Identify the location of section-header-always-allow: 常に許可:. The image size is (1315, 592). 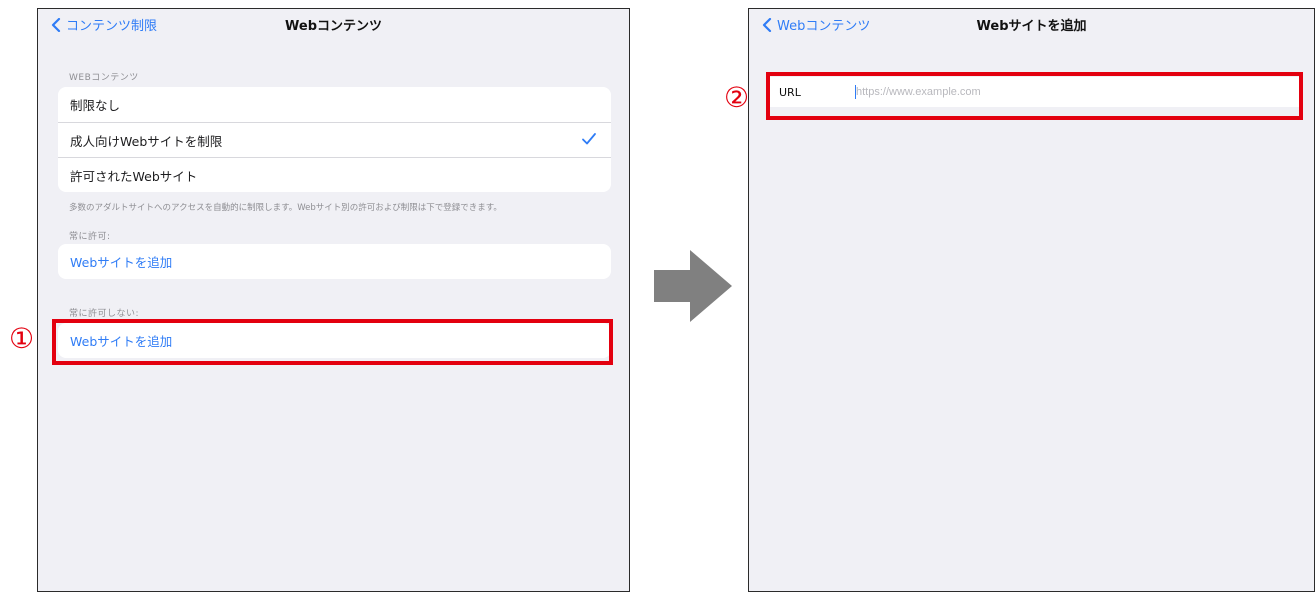
(90, 237).